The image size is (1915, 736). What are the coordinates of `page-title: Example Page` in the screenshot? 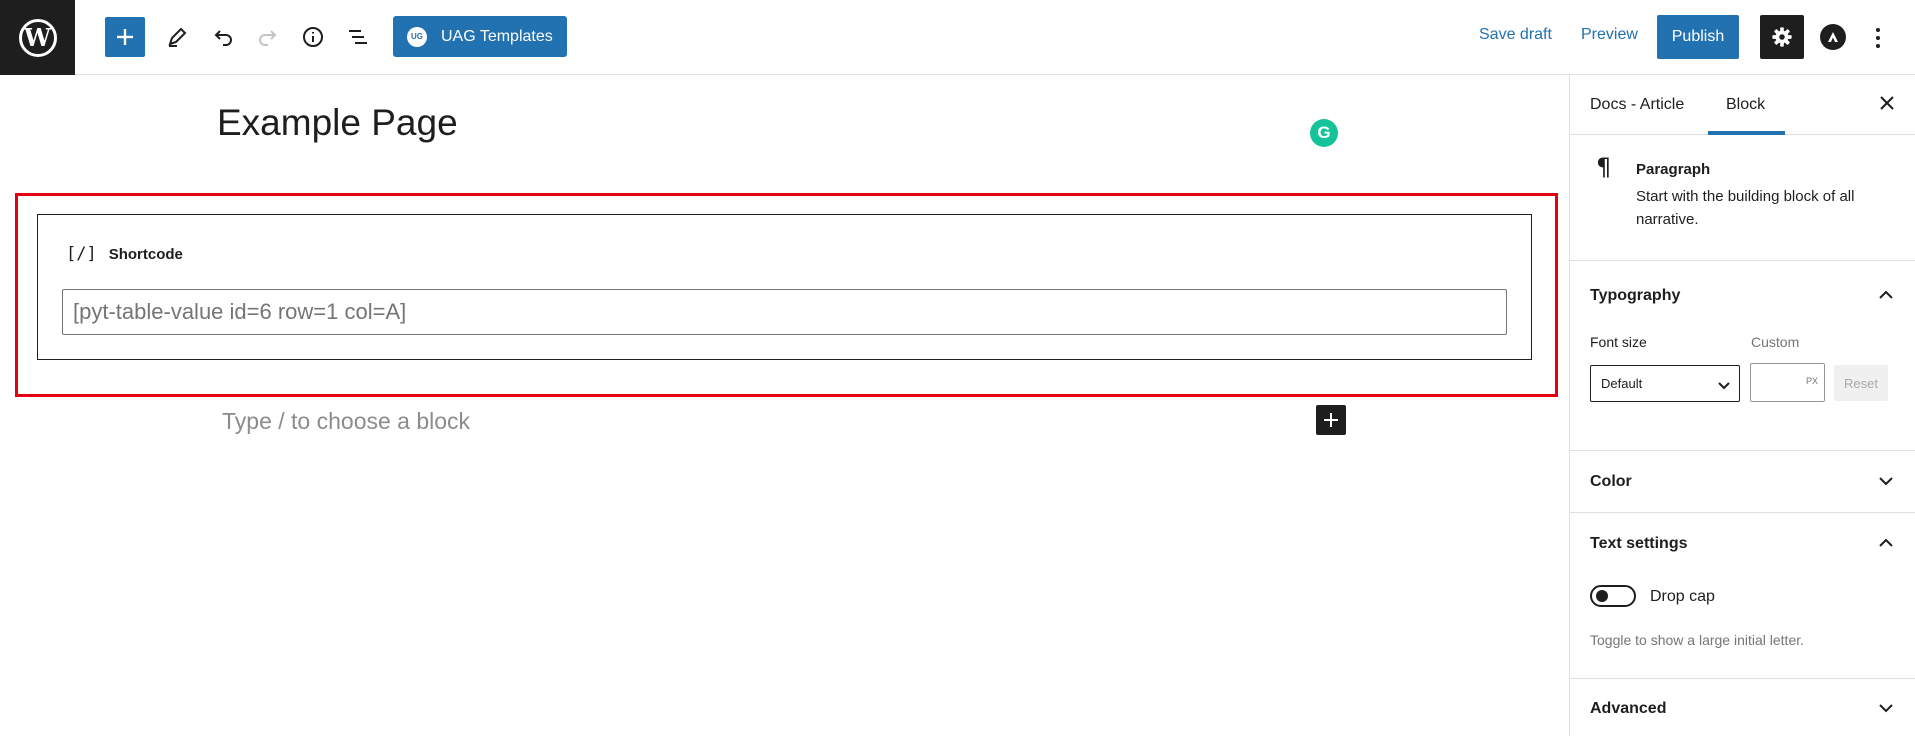 It's located at (337, 123).